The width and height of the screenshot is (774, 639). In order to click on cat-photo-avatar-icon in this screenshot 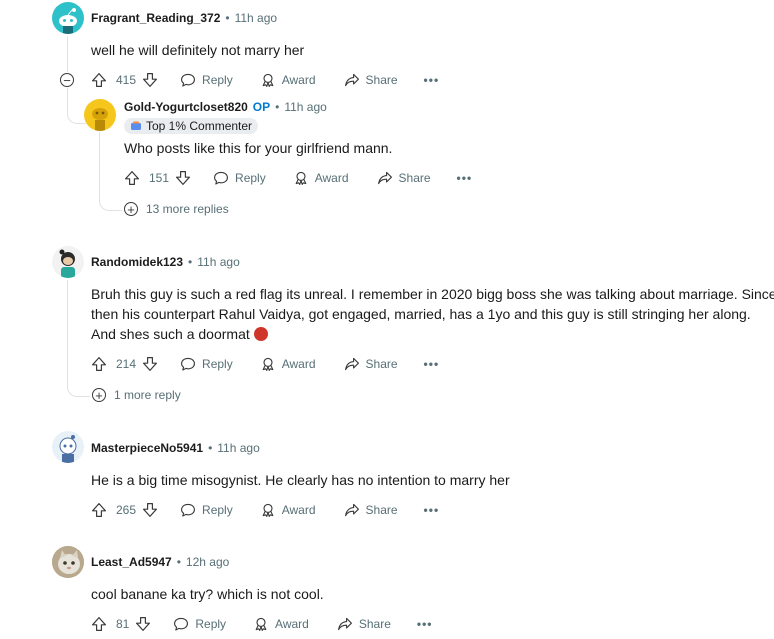, I will do `click(68, 562)`.